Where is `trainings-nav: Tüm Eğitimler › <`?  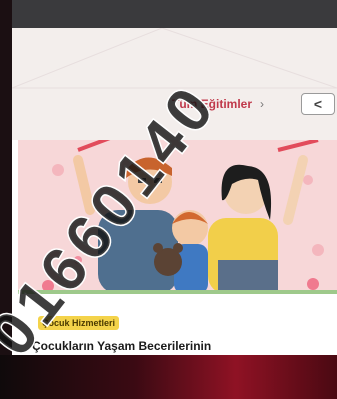
trainings-nav: Tüm Eğitimler › < is located at coordinates (174, 105).